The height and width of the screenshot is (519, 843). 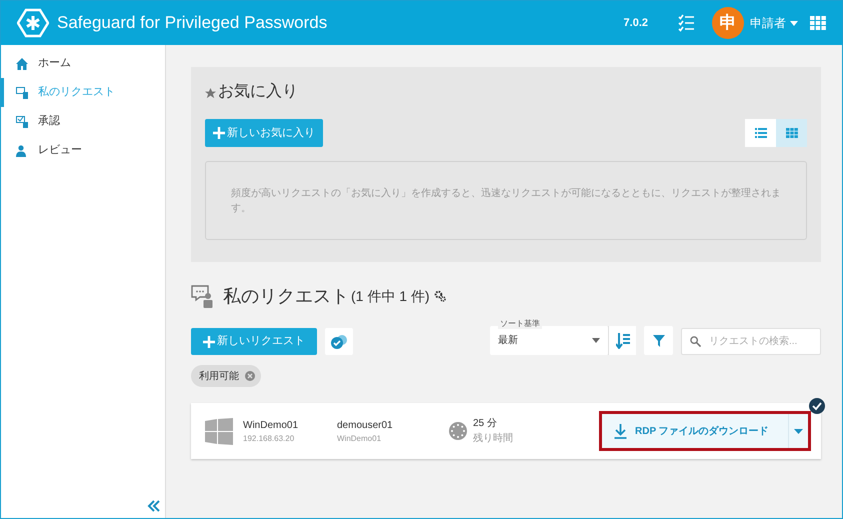 I want to click on check-circles-icon, so click(x=339, y=342).